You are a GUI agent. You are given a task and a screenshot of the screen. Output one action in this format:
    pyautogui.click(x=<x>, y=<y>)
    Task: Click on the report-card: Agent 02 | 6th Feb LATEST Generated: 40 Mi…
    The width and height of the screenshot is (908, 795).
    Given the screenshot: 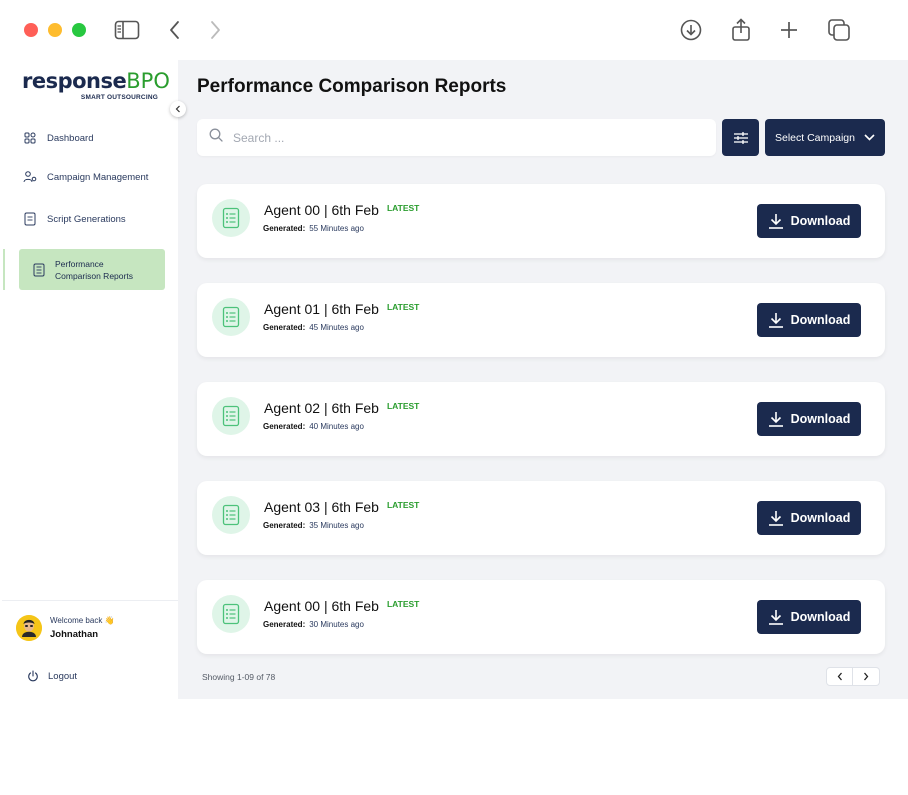 What is the action you would take?
    pyautogui.click(x=541, y=419)
    